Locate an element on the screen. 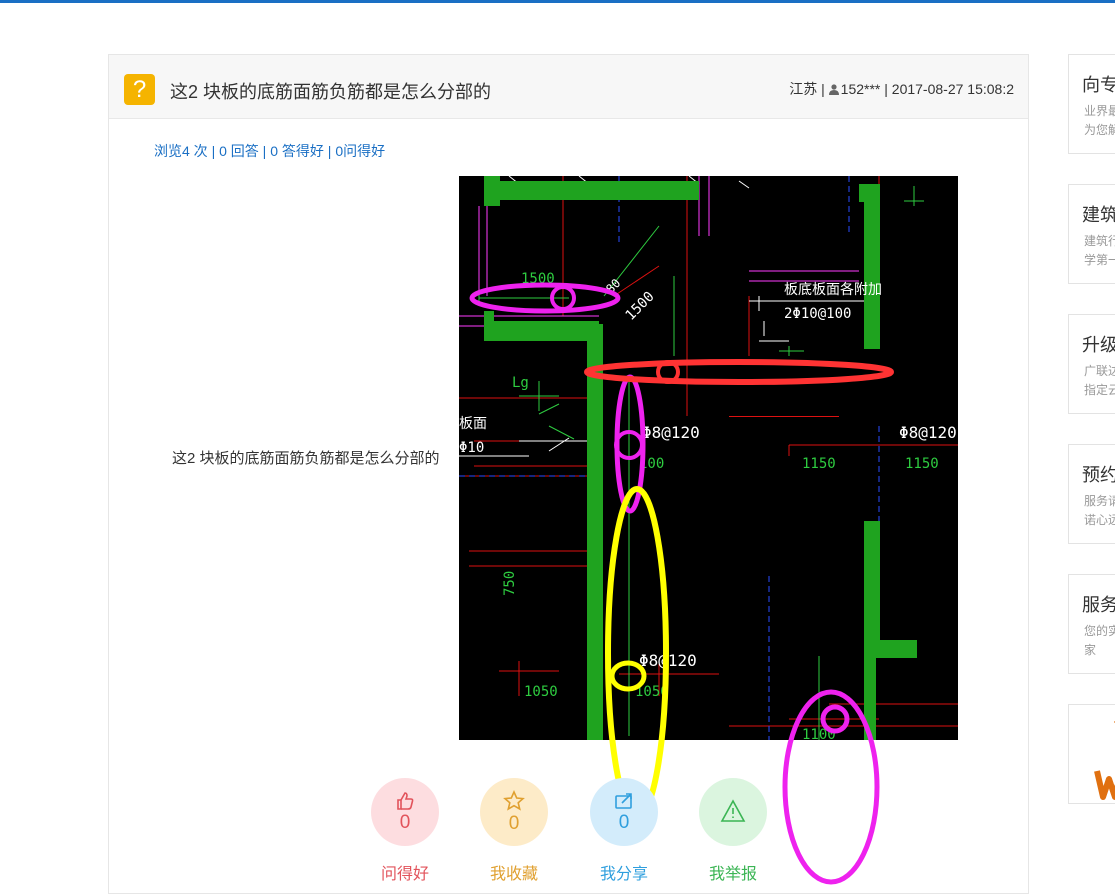 This screenshot has height=894, width=1115. sidebar-card-title: 向专 is located at coordinates (1098, 85).